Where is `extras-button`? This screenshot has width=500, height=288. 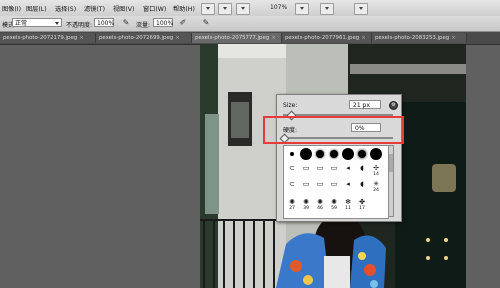 extras-button is located at coordinates (243, 9).